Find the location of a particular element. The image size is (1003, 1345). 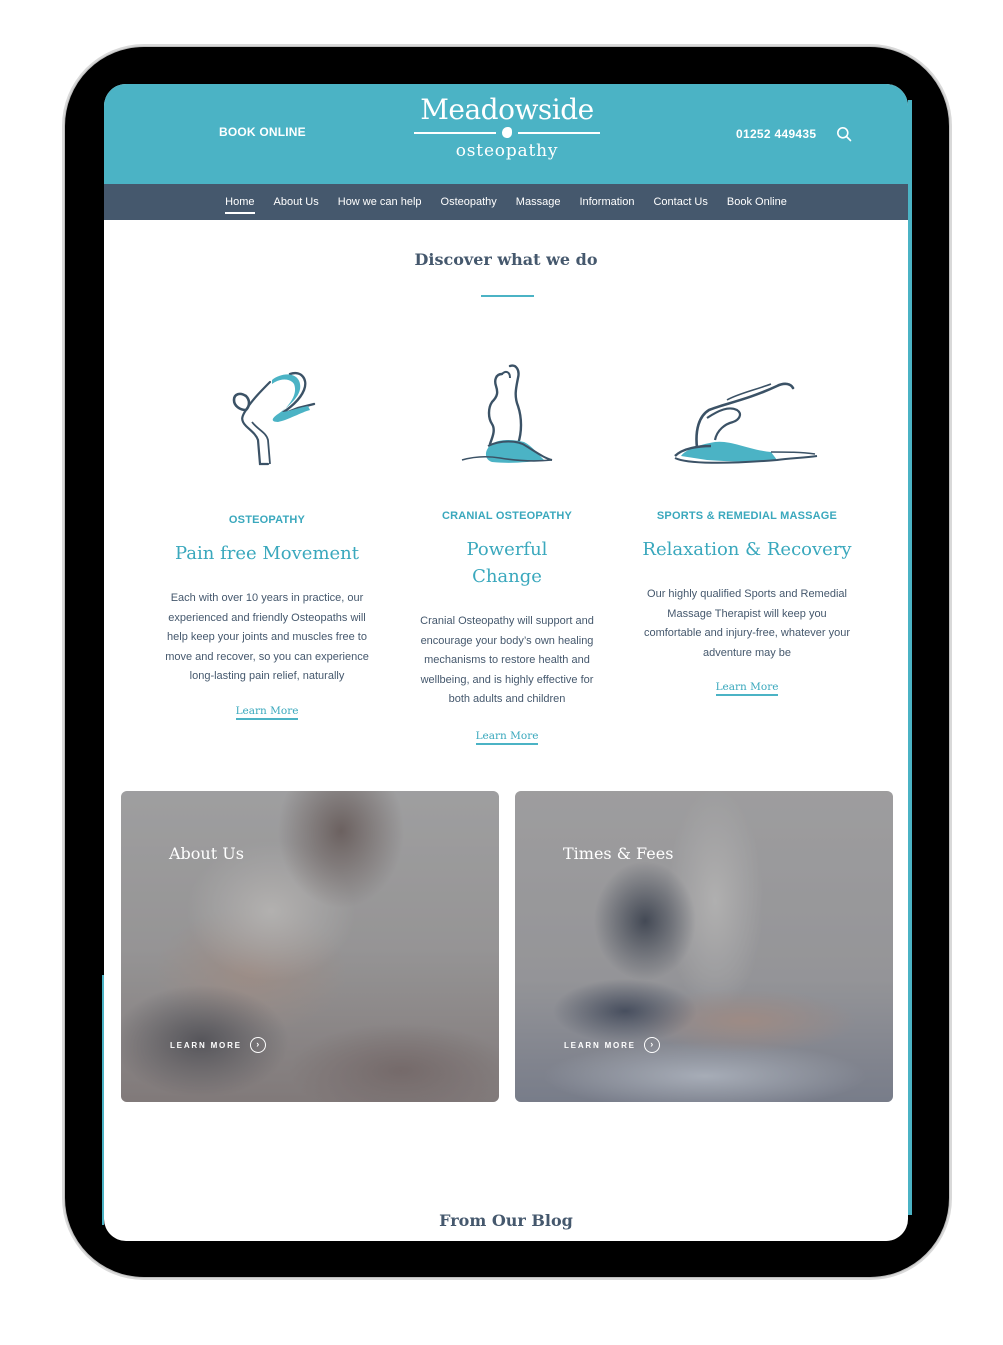

blog-title: From Our Blog is located at coordinates (506, 1220).